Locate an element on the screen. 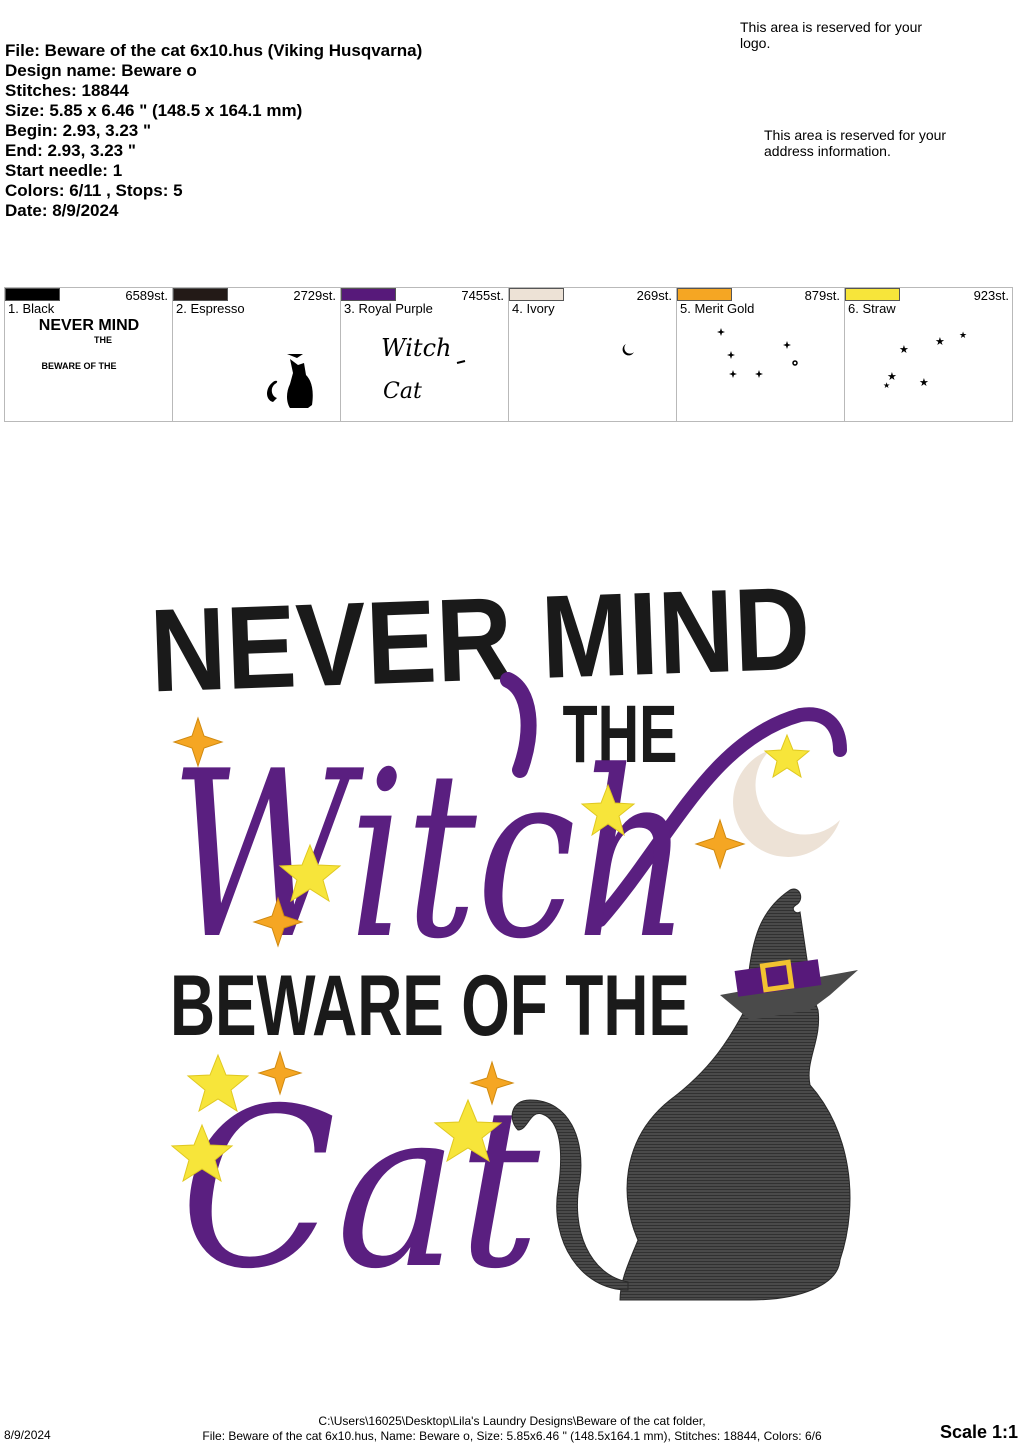 Image resolution: width=1024 pixels, height=1448 pixels. size-line: Size: 5.85 x 6.46 " (148.5 x 164.1 mm) is located at coordinates (154, 110).